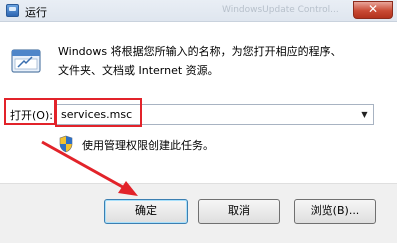 This screenshot has height=243, width=397. What do you see at coordinates (26, 61) in the screenshot?
I see `run-dialog-icon` at bounding box center [26, 61].